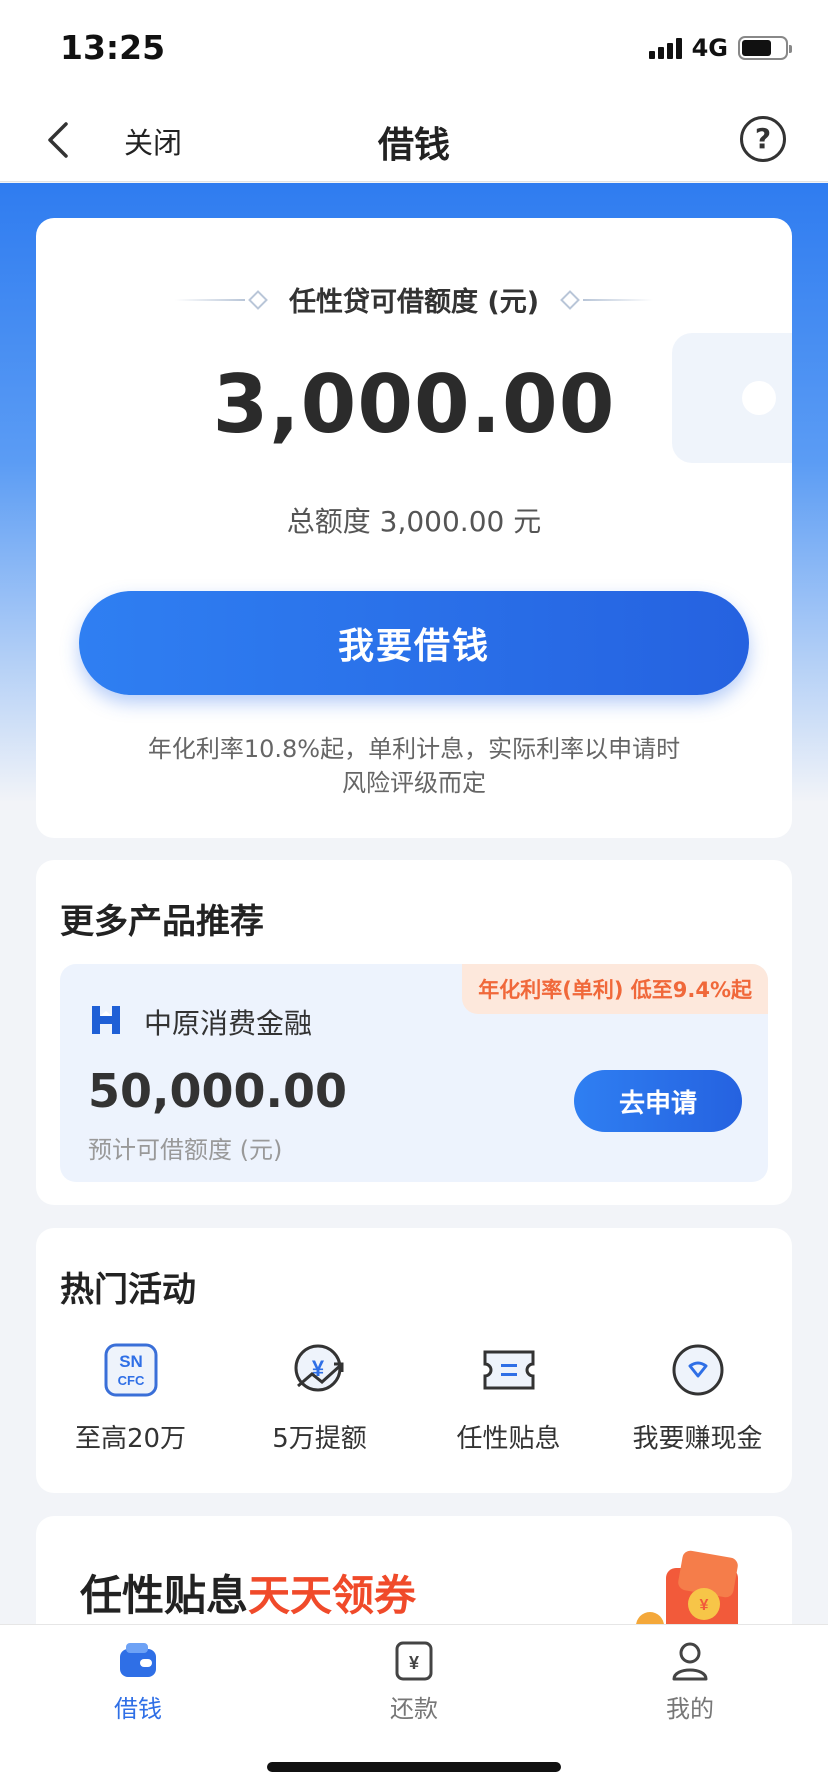  I want to click on signal-icon, so click(665, 48).